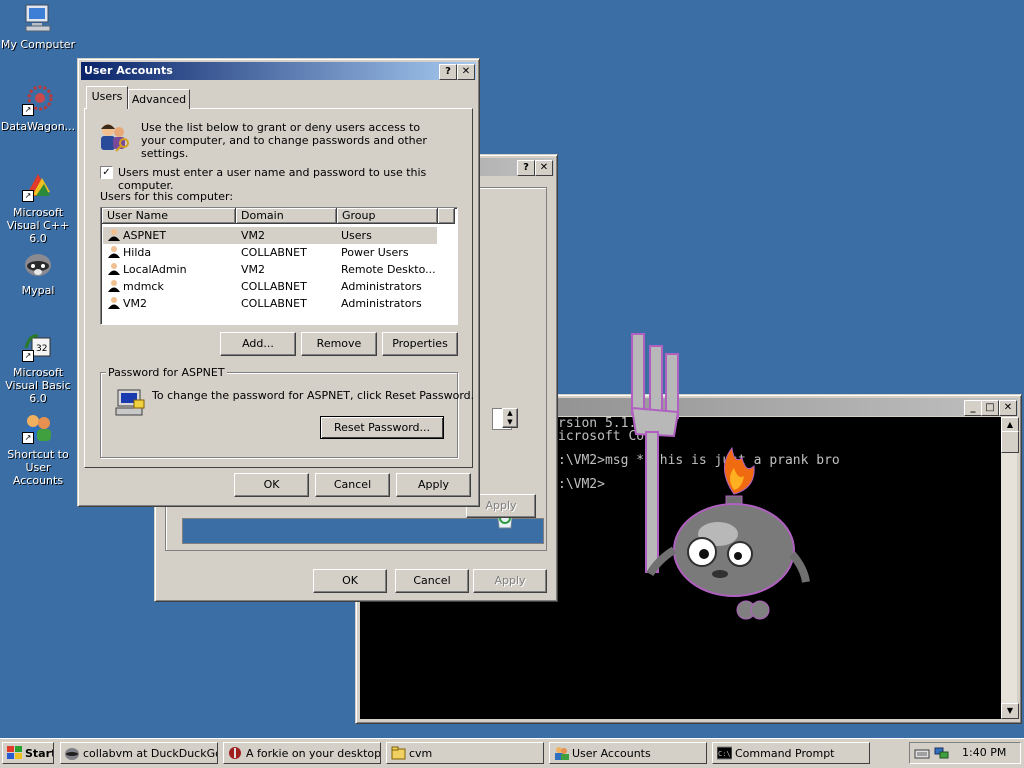 This screenshot has height=768, width=1024. Describe the element at coordinates (107, 97) in the screenshot. I see `tab-users: Users` at that location.